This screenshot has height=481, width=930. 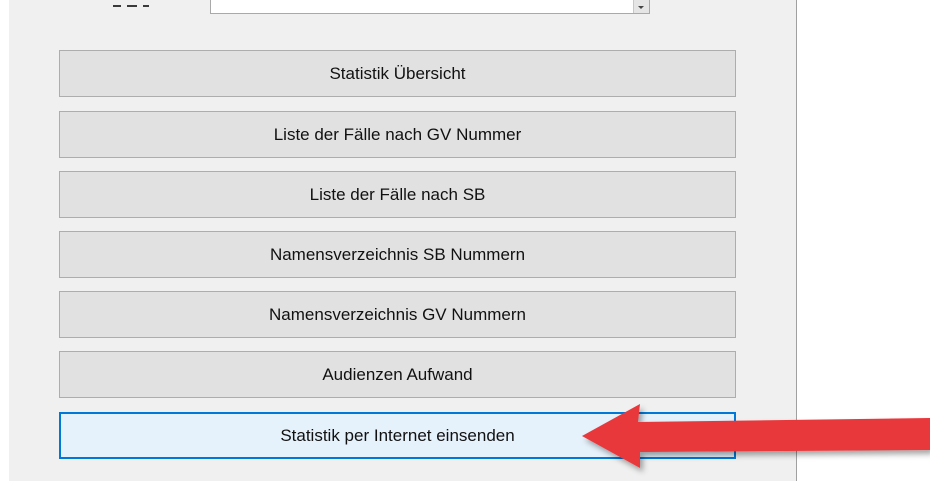 I want to click on audienzen-aufwand-button: Audienzen Aufwand, so click(x=397, y=374).